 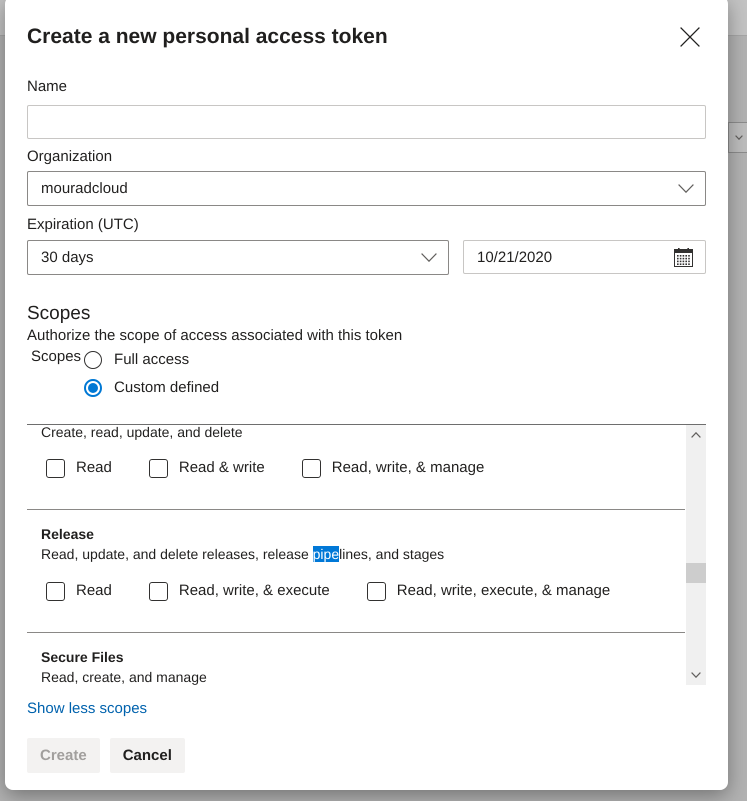 I want to click on date-field: 10/21/2020, so click(x=584, y=257).